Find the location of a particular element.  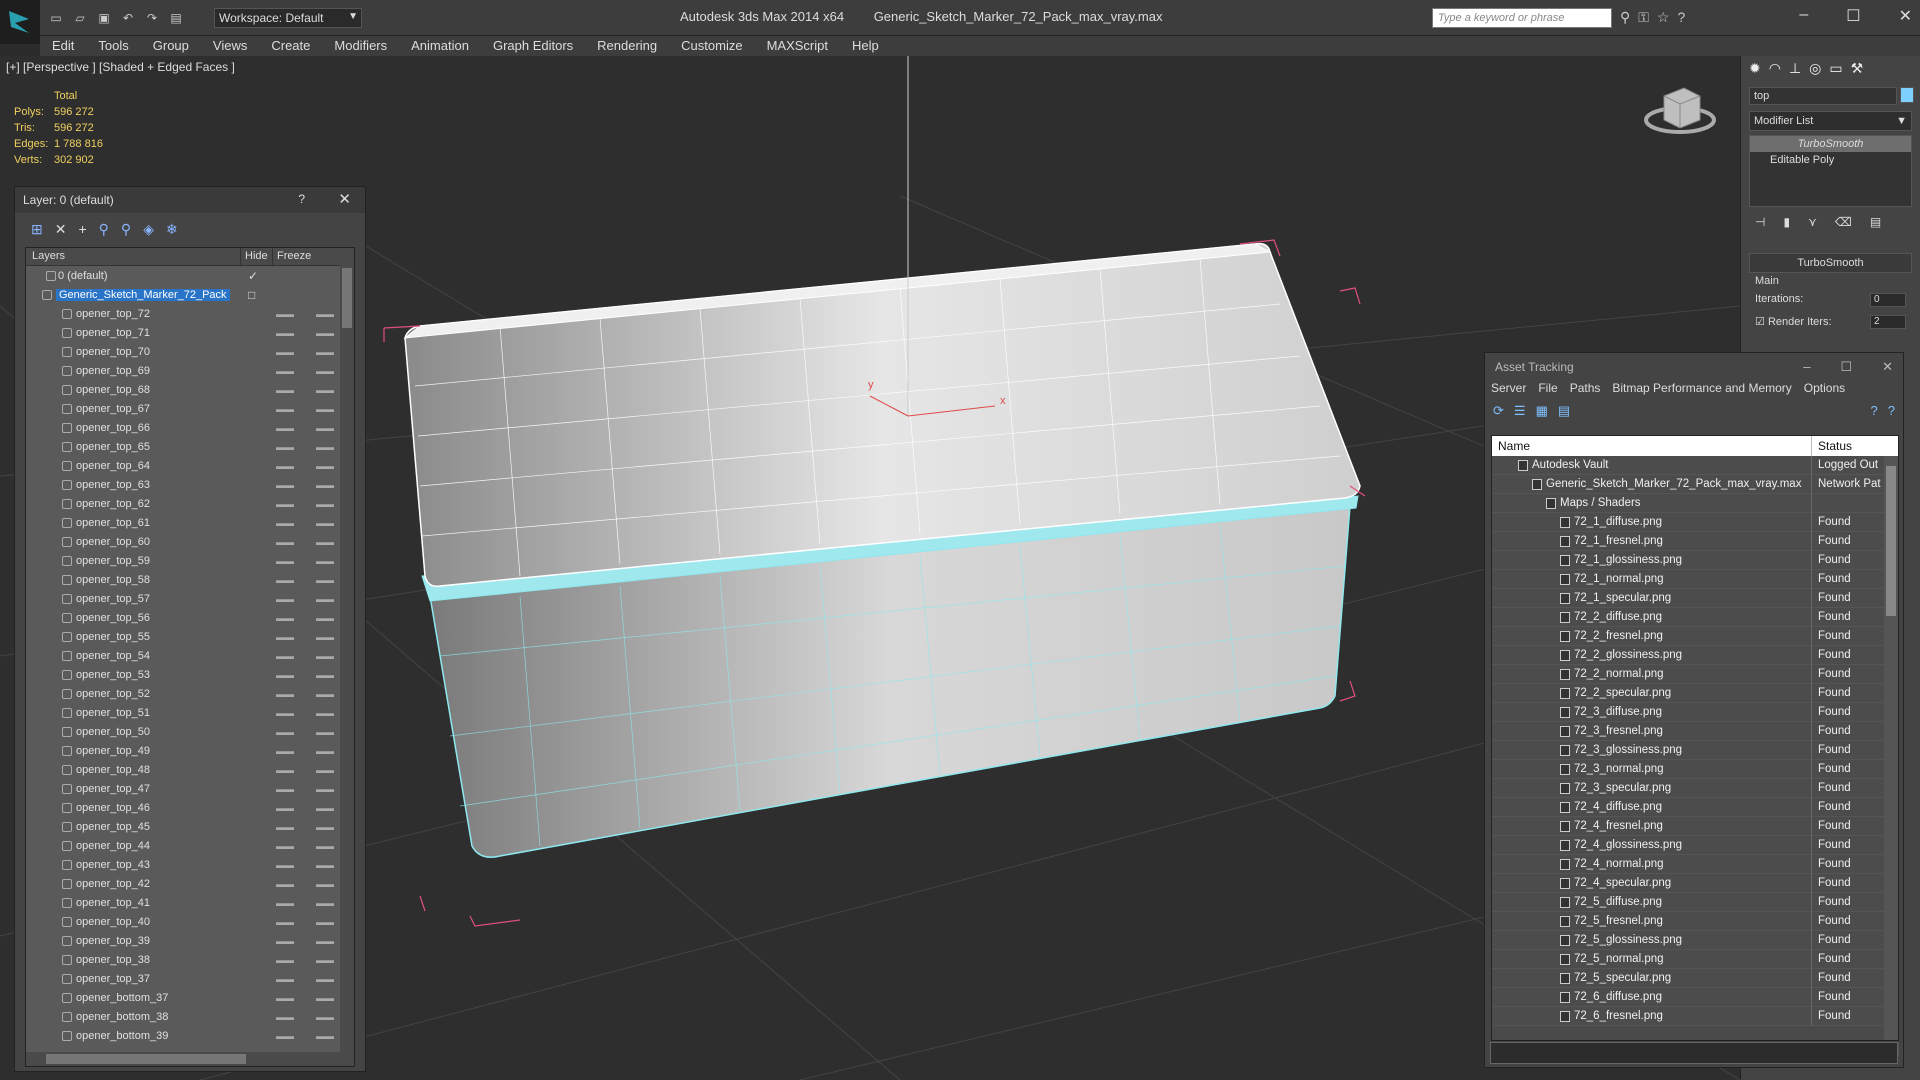

layer-row: opener_bottom_38 ▬▬ ▬▬ is located at coordinates (190, 1016).